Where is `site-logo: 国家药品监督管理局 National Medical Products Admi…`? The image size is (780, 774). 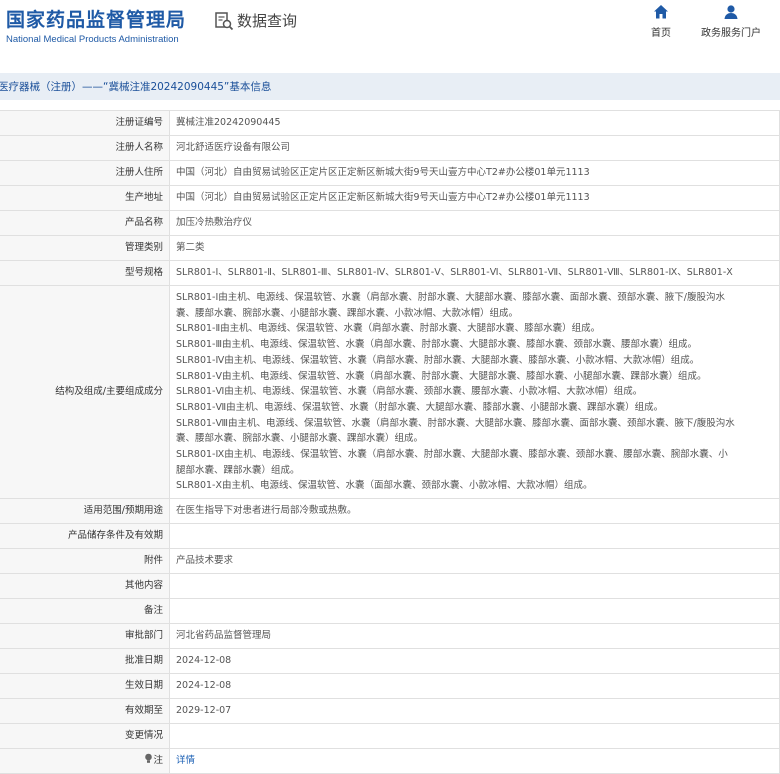
site-logo: 国家药品监督管理局 National Medical Products Admi… is located at coordinates (96, 25).